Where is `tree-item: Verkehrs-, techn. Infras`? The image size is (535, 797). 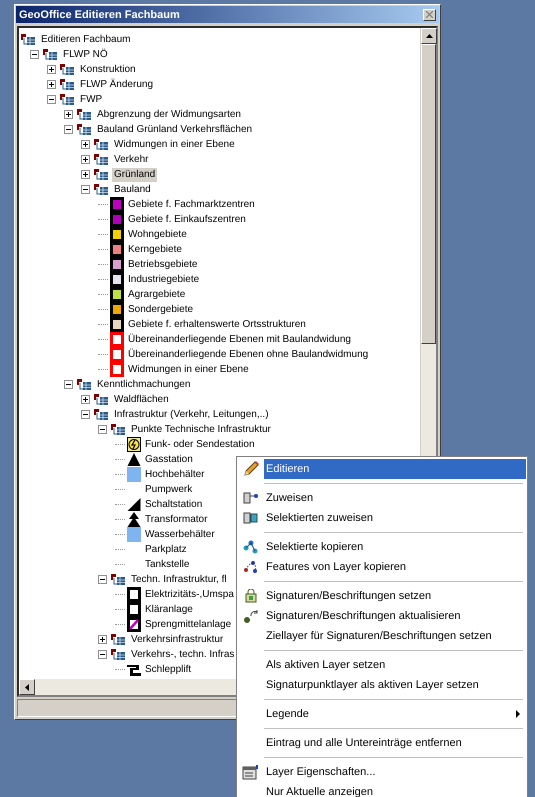
tree-item: Verkehrs-, techn. Infras is located at coordinates (182, 655).